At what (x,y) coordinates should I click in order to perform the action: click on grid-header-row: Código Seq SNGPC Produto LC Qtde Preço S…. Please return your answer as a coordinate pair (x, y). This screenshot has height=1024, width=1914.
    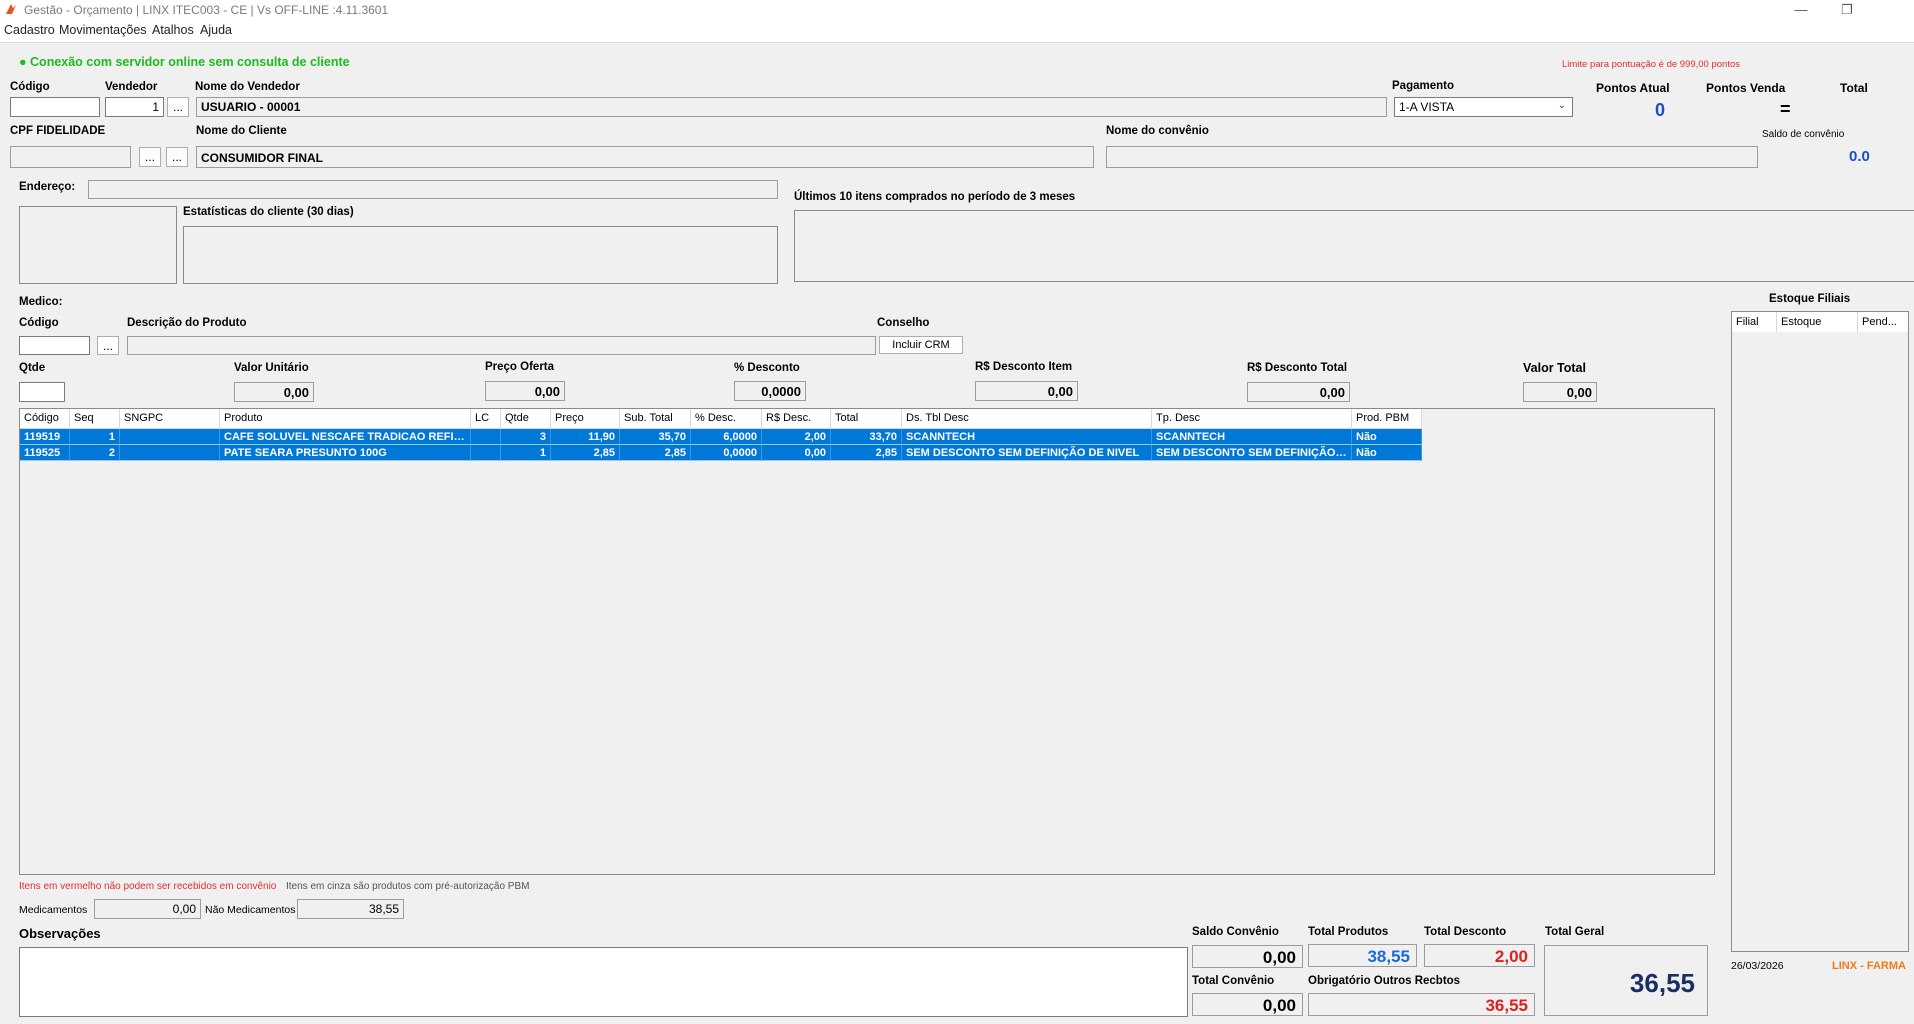
    Looking at the image, I should click on (721, 419).